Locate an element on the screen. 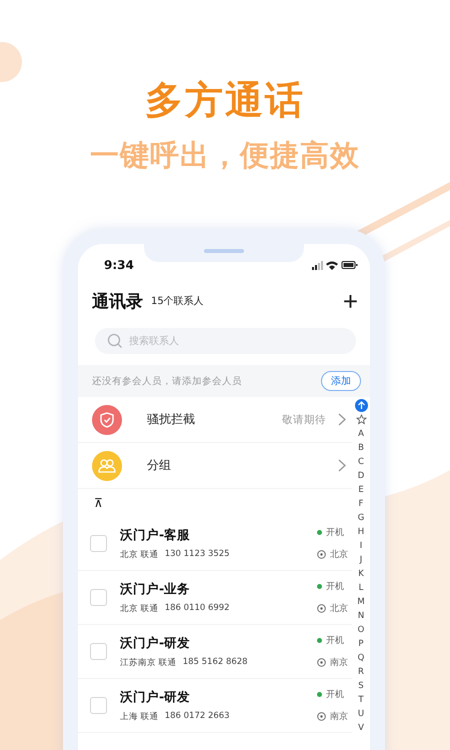 The width and height of the screenshot is (450, 750). contact-row: 沃门户-研发 上海 联通 186 0172 2663 开机 南京 is located at coordinates (215, 706).